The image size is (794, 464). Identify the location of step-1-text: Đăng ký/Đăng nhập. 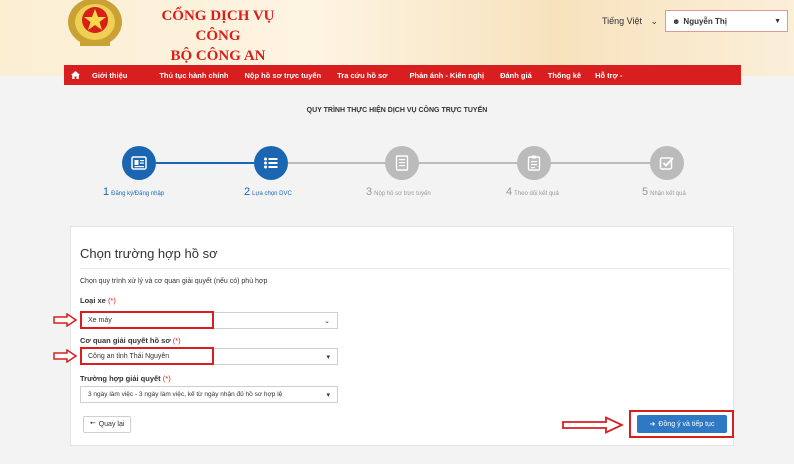
(138, 194).